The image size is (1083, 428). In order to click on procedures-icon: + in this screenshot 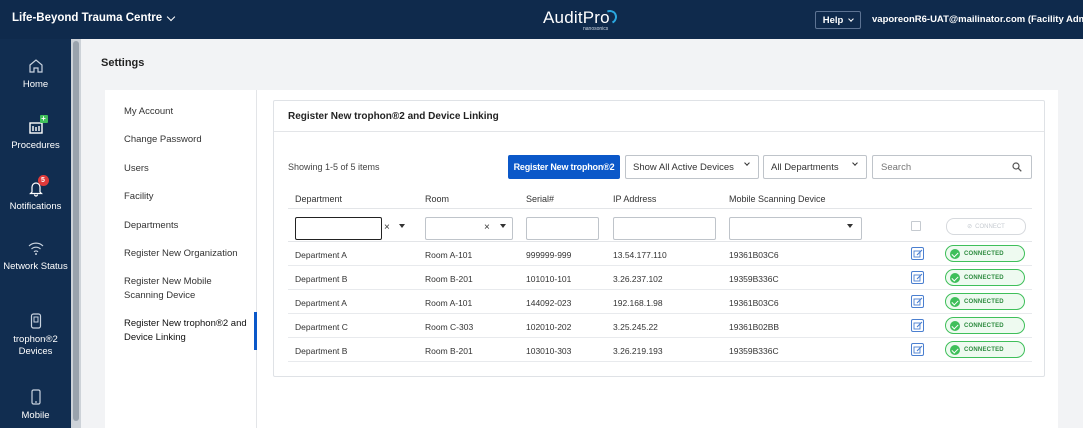, I will do `click(37, 125)`.